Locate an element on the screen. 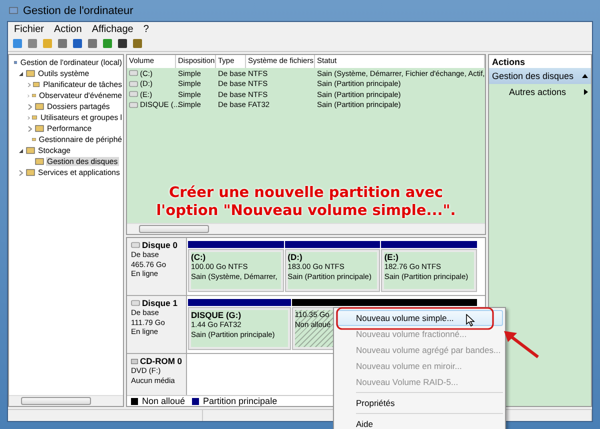  legend-label: Non alloué is located at coordinates (164, 401).